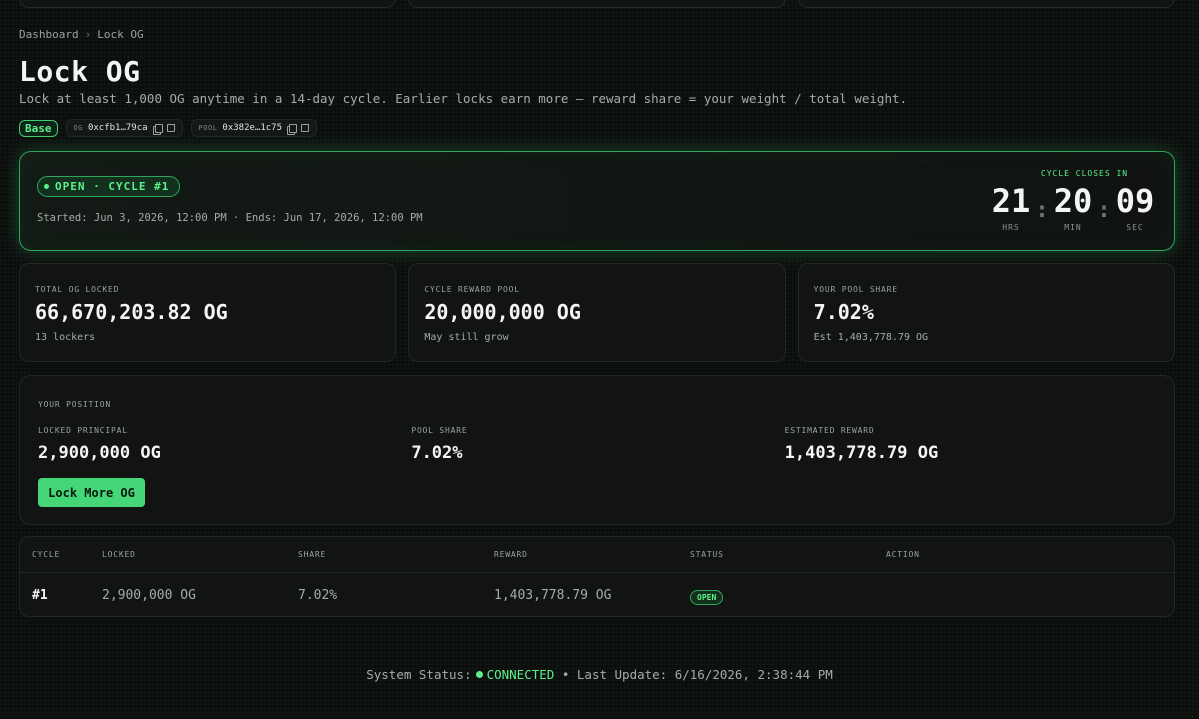 This screenshot has height=719, width=1199. I want to click on stat-label: CYCLE REWARD POOL, so click(472, 289).